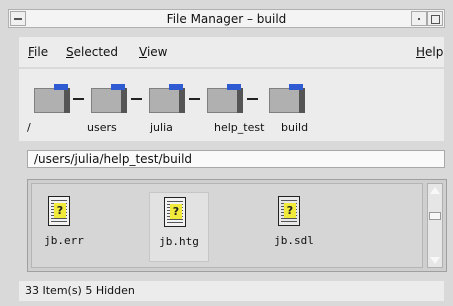 The height and width of the screenshot is (306, 453). I want to click on folder-icon-help-test, so click(225, 99).